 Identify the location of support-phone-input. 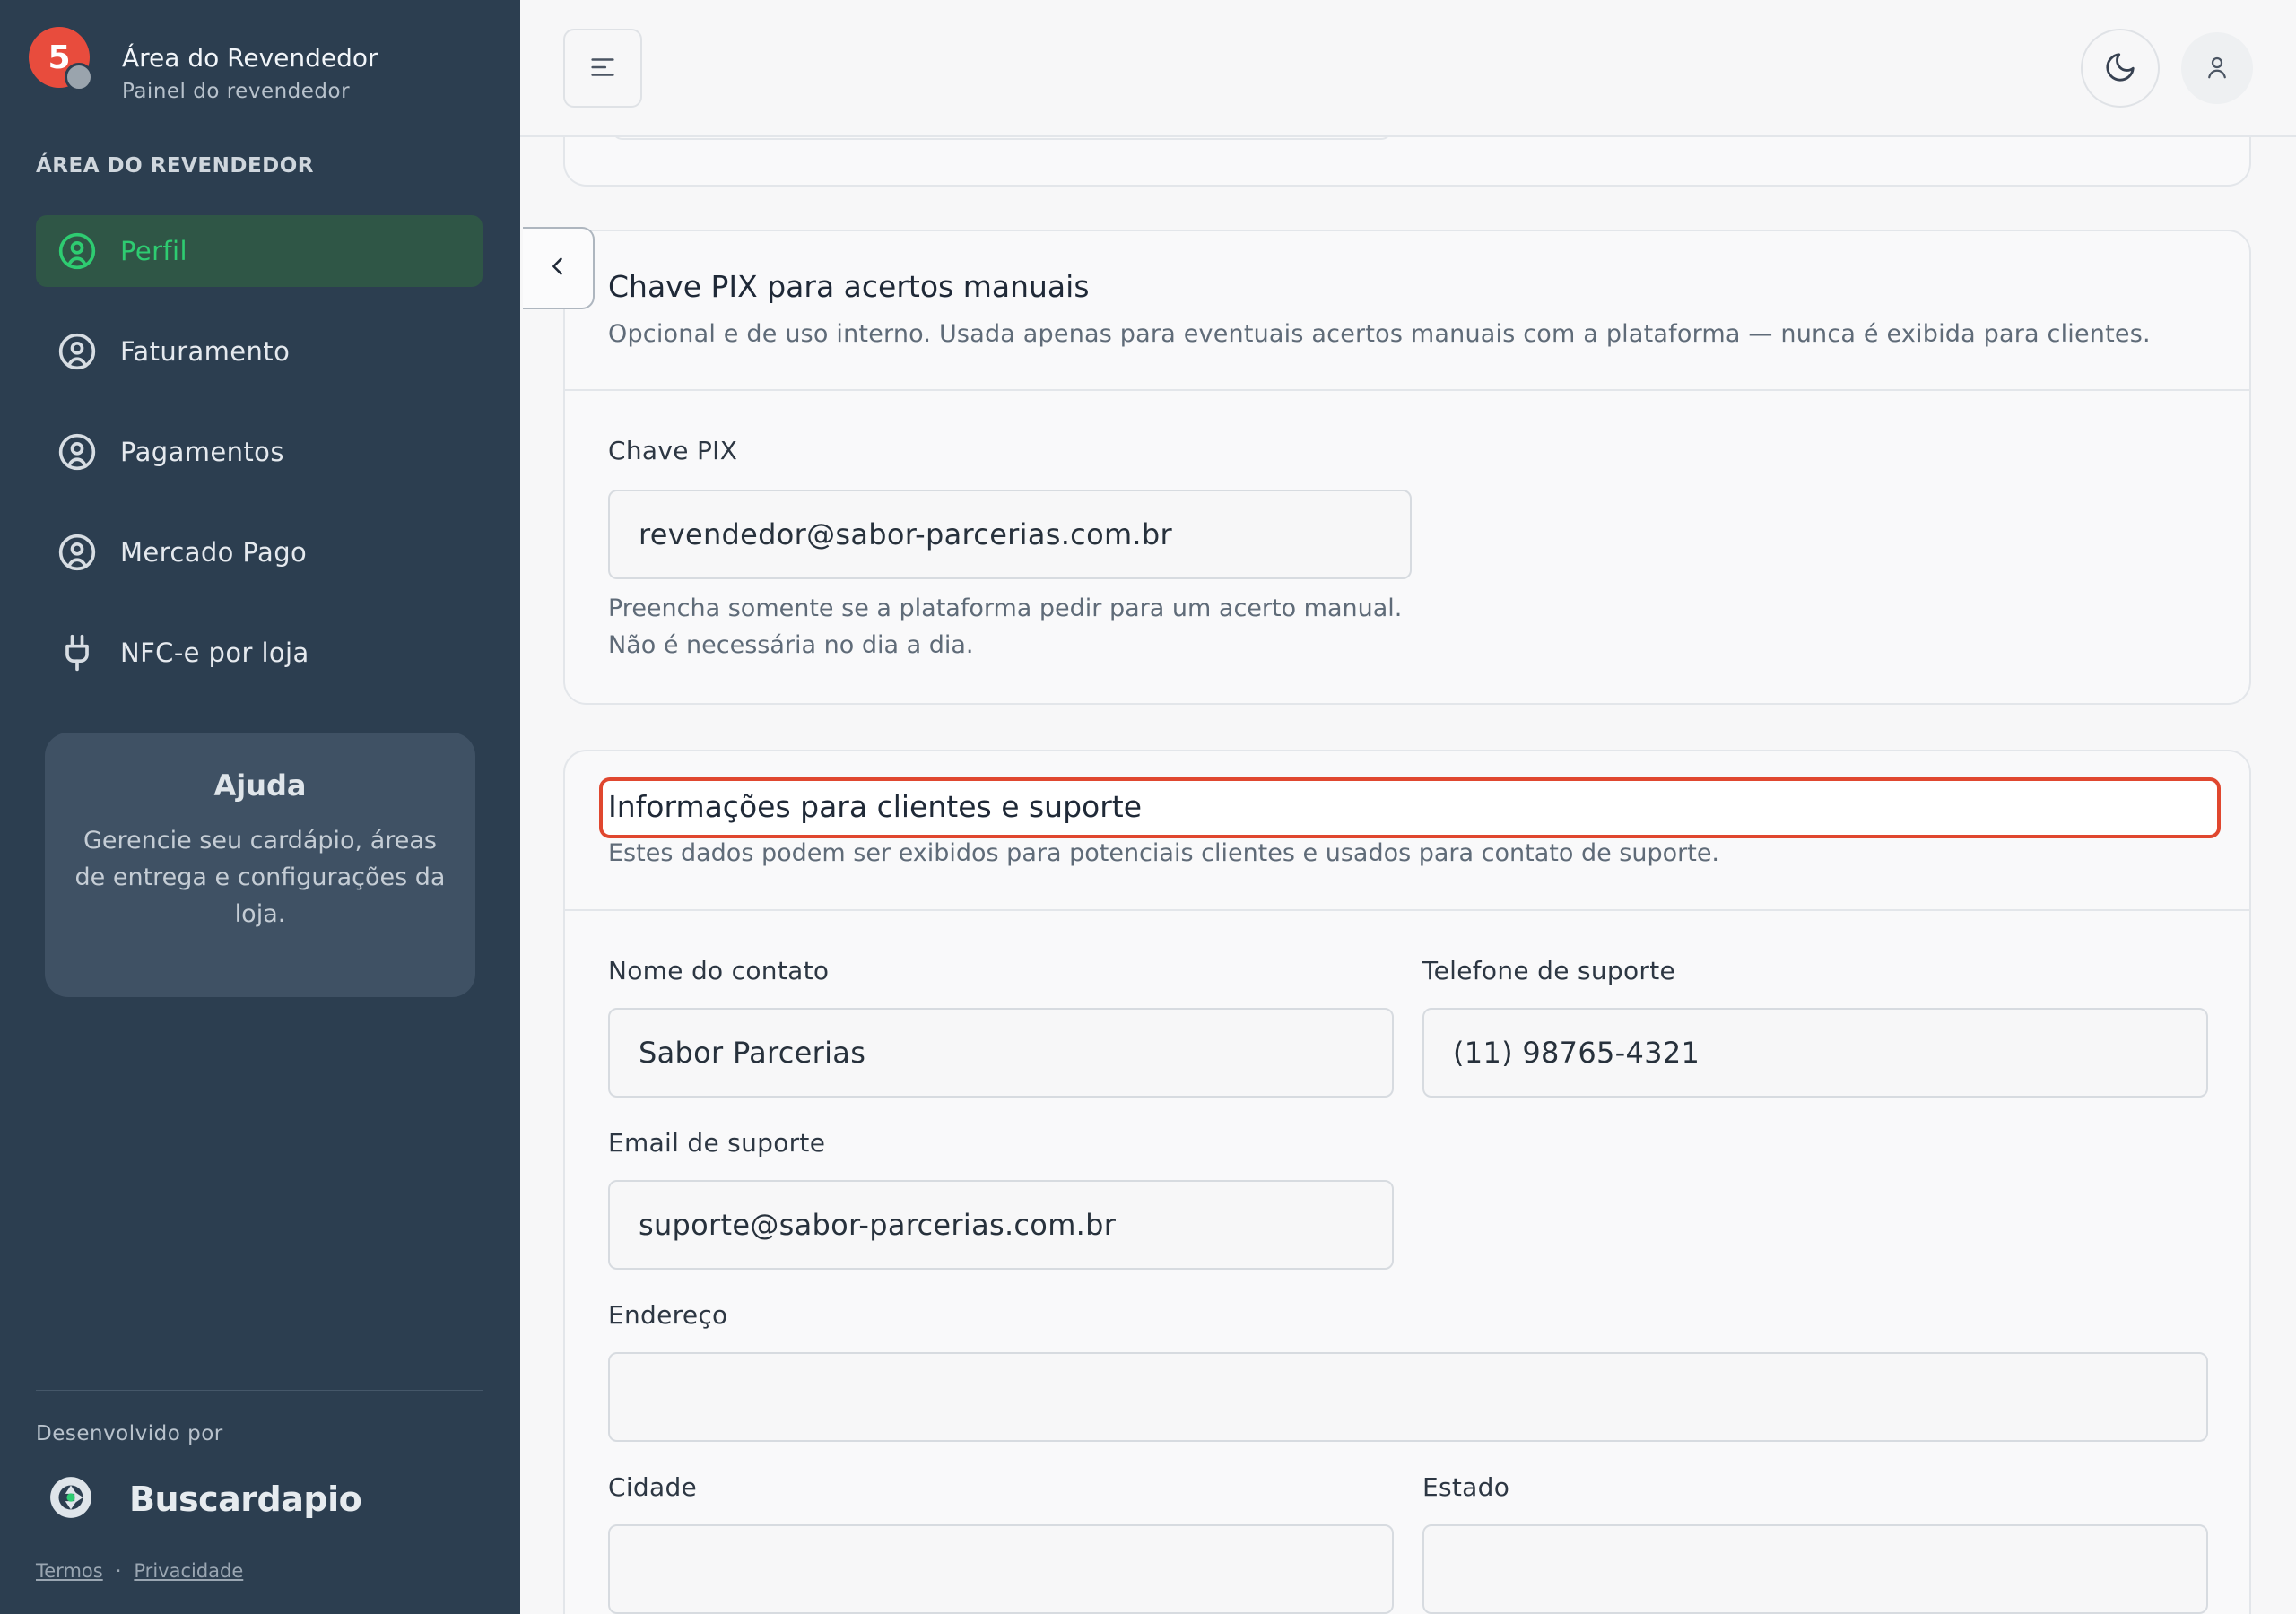
(1815, 1053).